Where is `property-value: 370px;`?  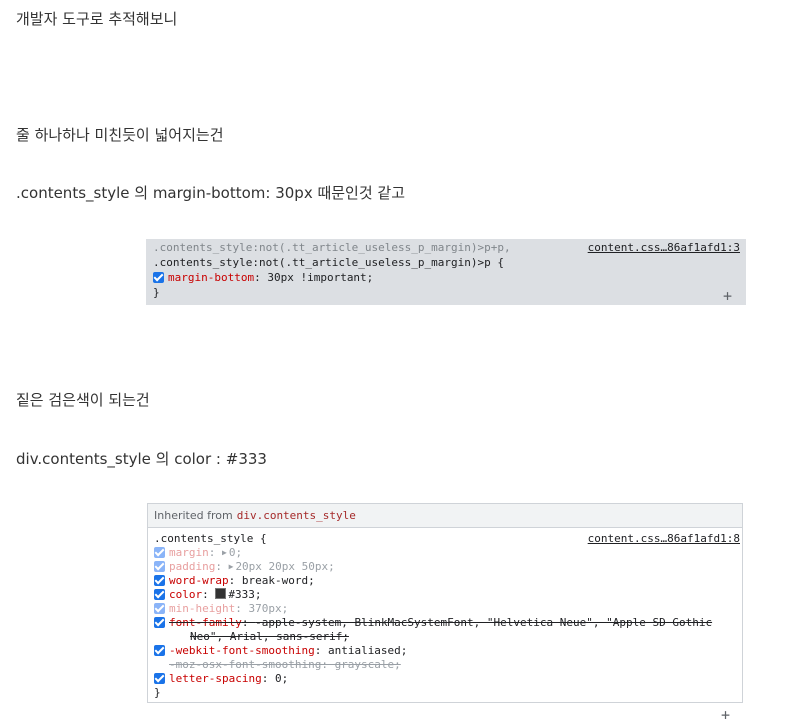 property-value: 370px; is located at coordinates (268, 608).